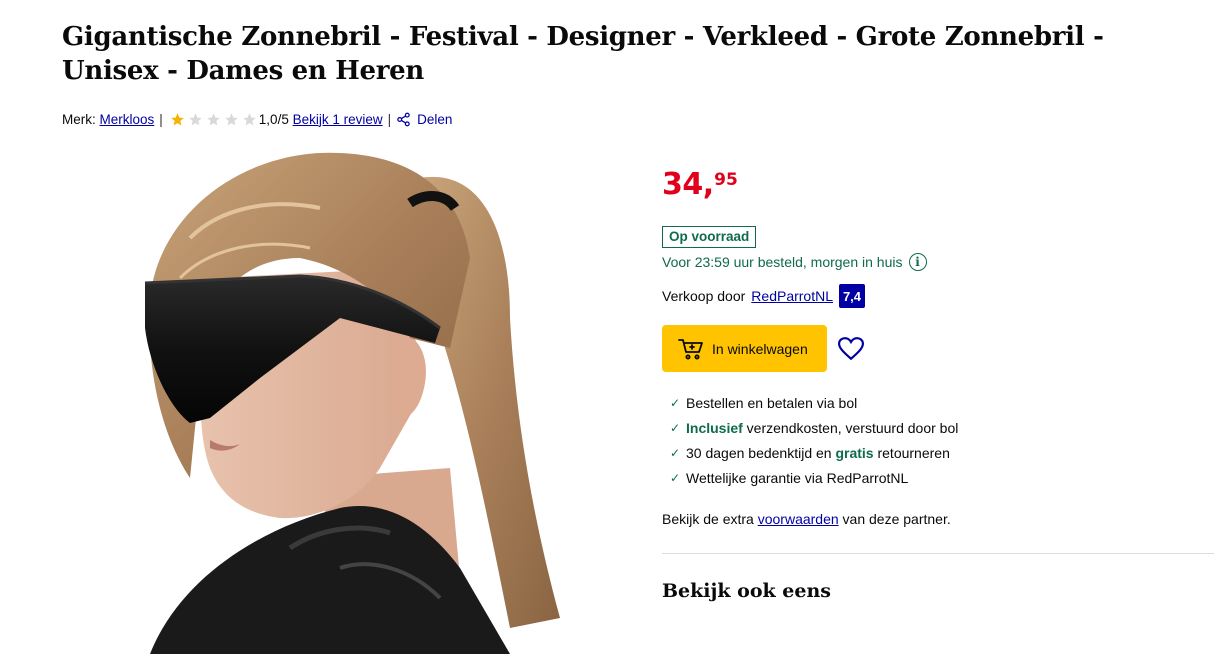 The height and width of the screenshot is (654, 1222). I want to click on terms-pre: Bekijk de extra, so click(710, 519).